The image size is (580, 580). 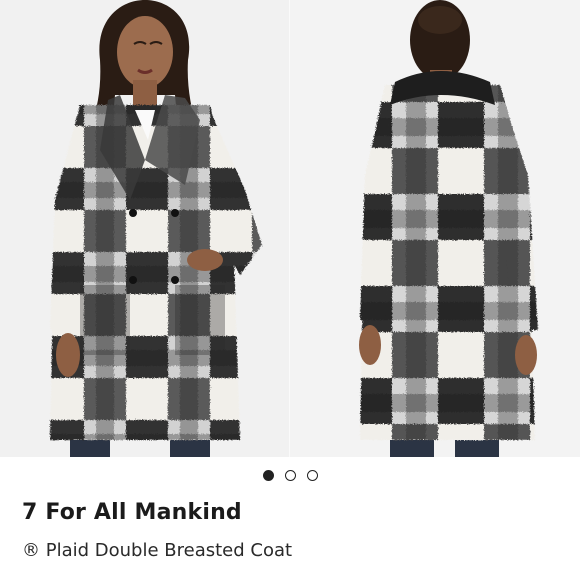 What do you see at coordinates (132, 512) in the screenshot?
I see `brand-name: 7 For All Mankind` at bounding box center [132, 512].